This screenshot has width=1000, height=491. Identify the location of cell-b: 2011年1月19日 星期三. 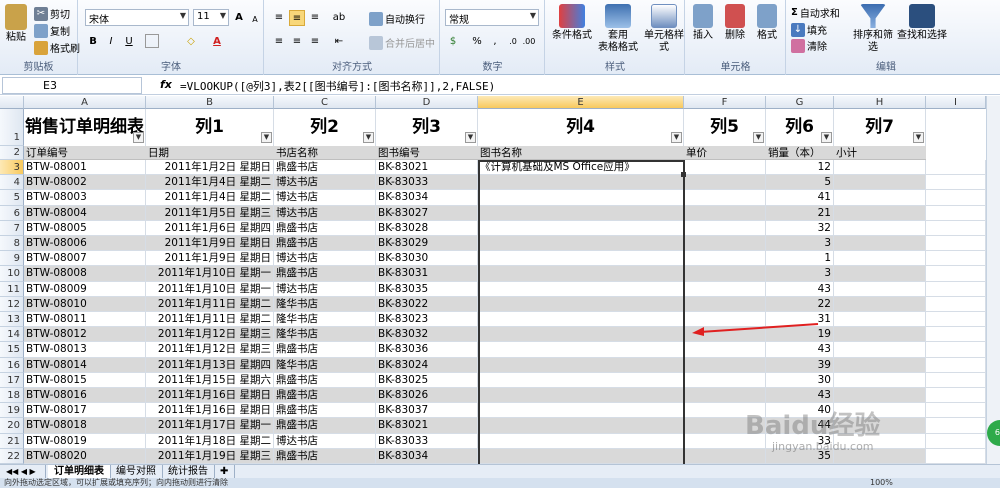
(210, 456).